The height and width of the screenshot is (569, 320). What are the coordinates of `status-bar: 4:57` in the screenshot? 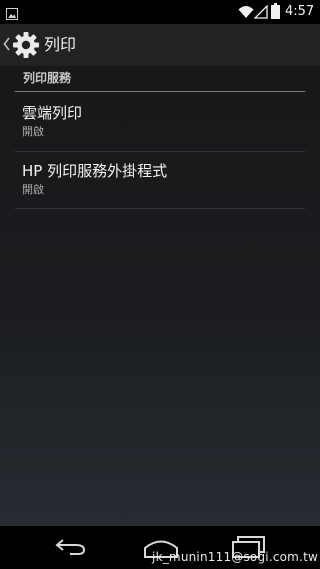 It's located at (160, 12).